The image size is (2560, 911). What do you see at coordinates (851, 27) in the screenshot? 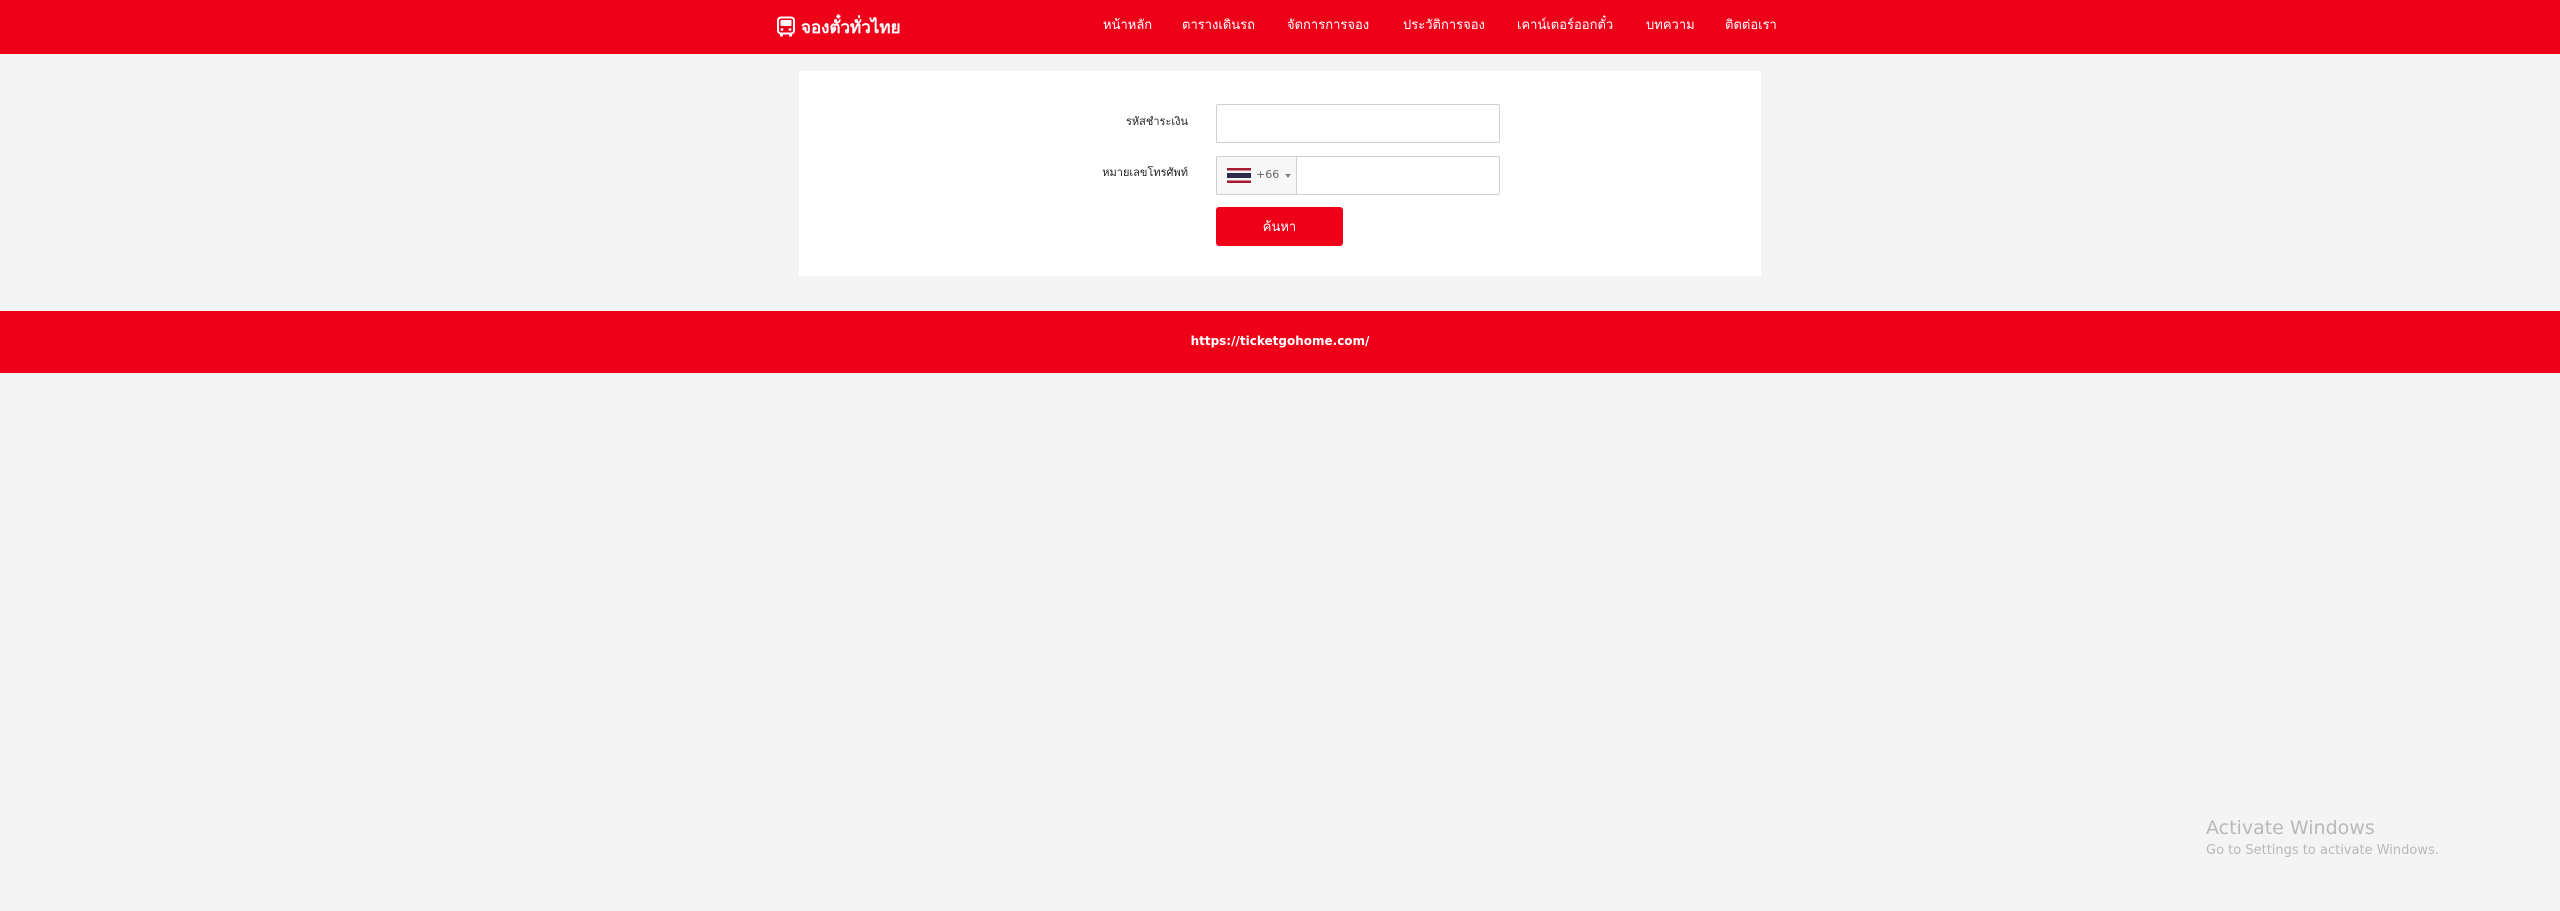
I see `brand-name: จองตั๋วทั่วไทย` at bounding box center [851, 27].